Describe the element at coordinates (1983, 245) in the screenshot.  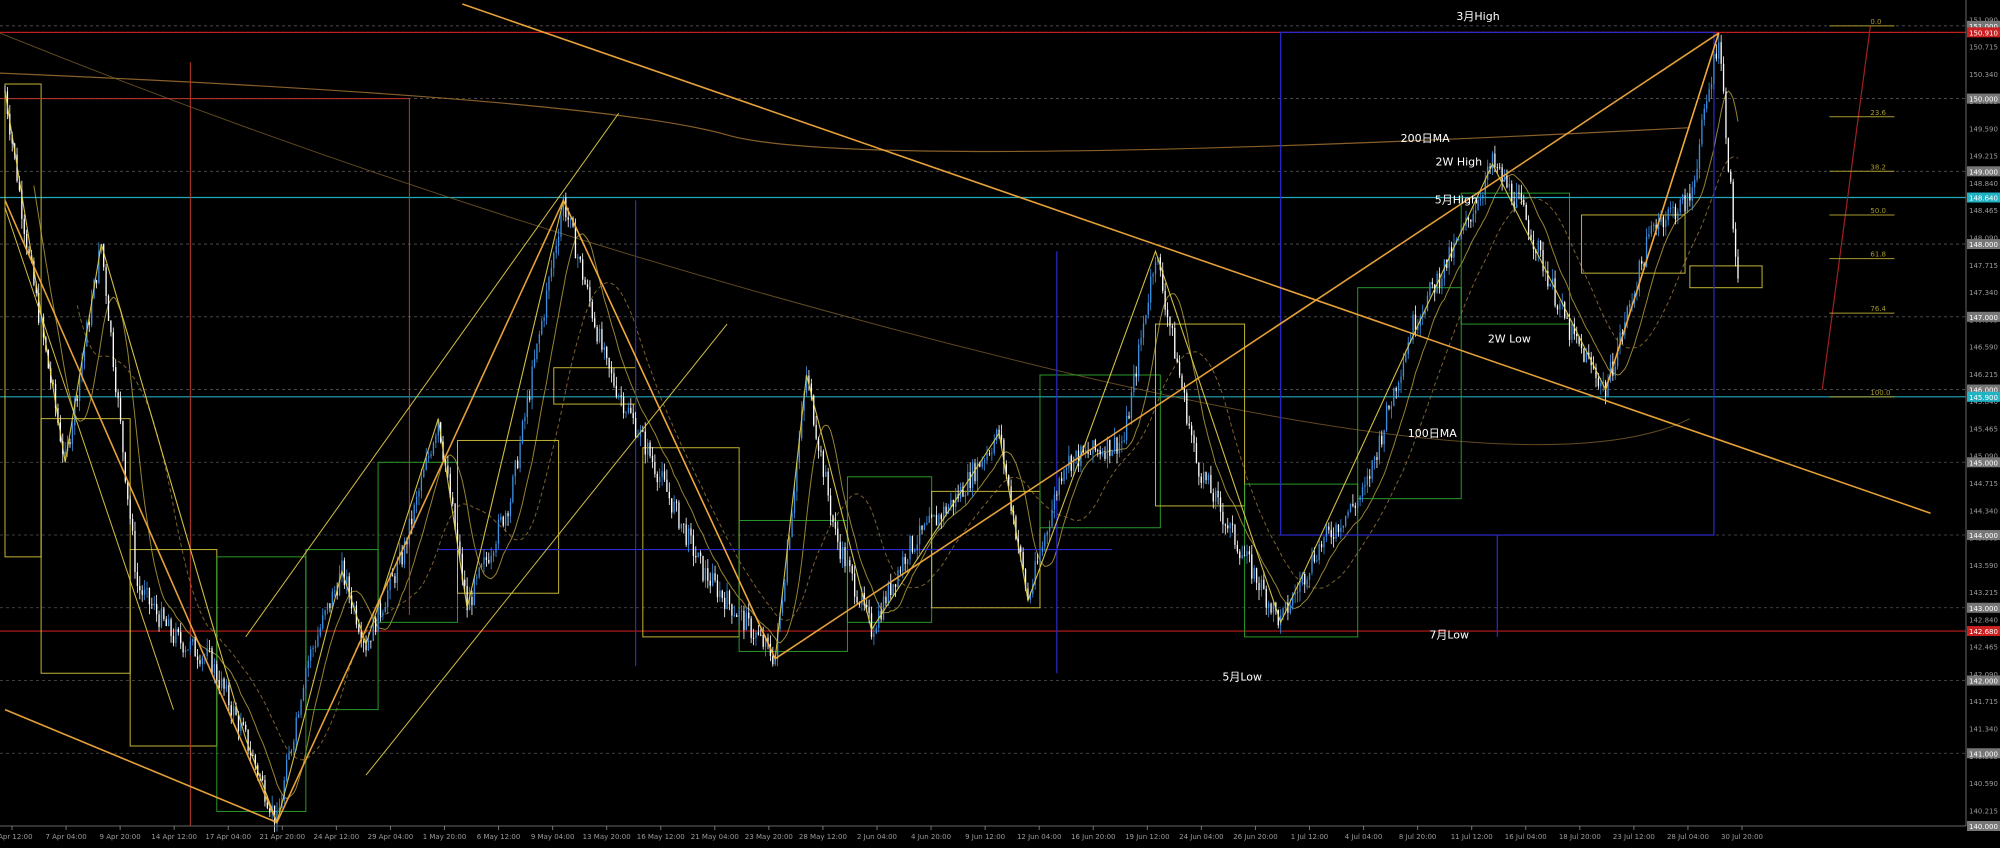
I see `price-tag-label: 148.000` at that location.